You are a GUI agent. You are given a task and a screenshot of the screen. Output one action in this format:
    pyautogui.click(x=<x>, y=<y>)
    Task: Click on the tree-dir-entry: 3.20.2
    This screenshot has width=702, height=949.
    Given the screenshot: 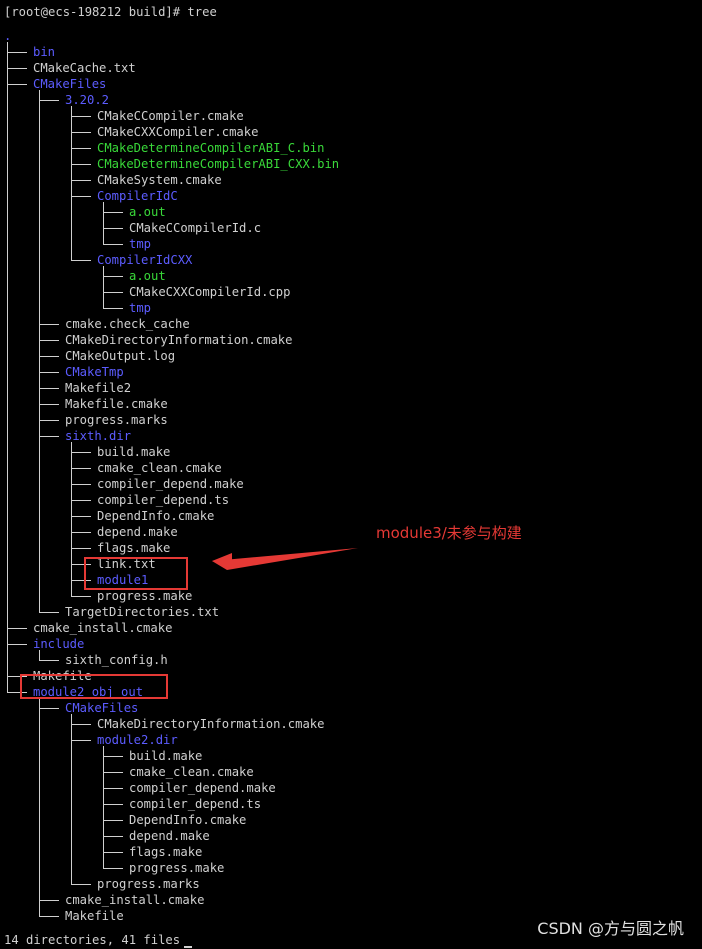 What is the action you would take?
    pyautogui.click(x=87, y=100)
    